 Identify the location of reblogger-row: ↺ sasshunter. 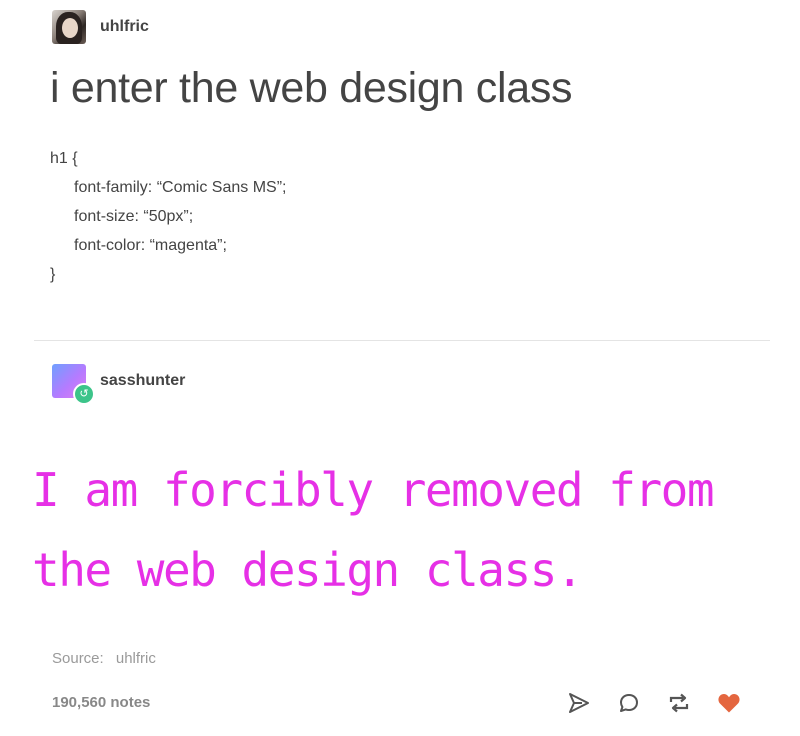
(118, 384).